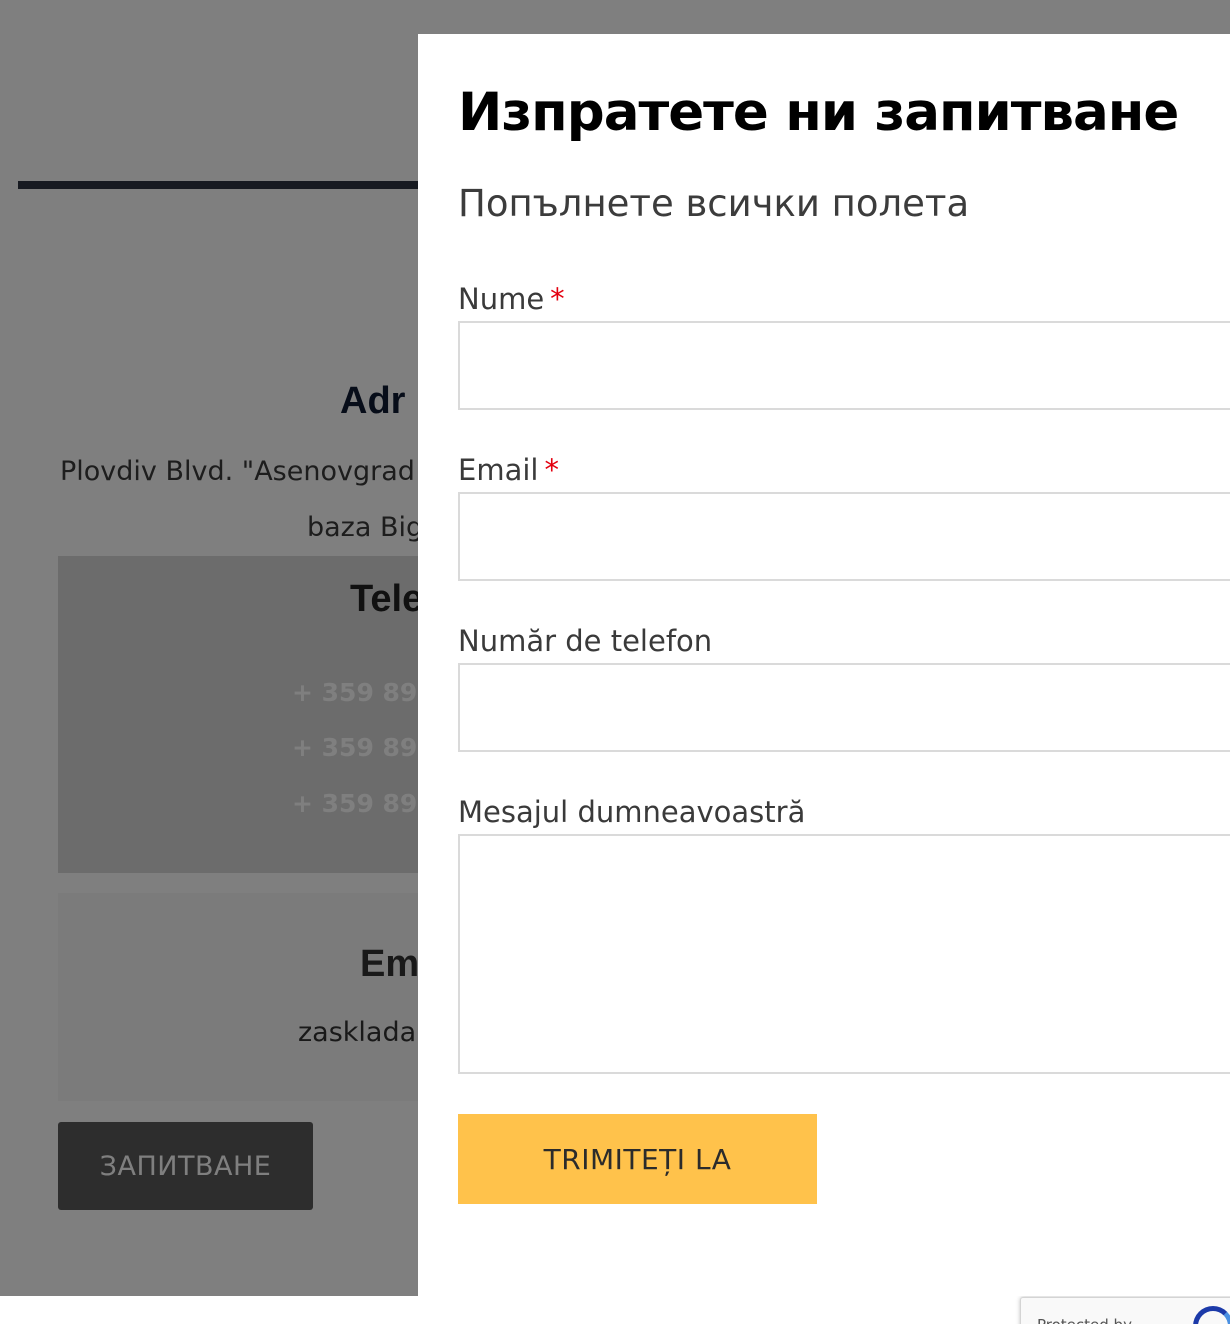 The image size is (1230, 1324). What do you see at coordinates (632, 812) in the screenshot?
I see `message-label: Mesajul dumneavoastră` at bounding box center [632, 812].